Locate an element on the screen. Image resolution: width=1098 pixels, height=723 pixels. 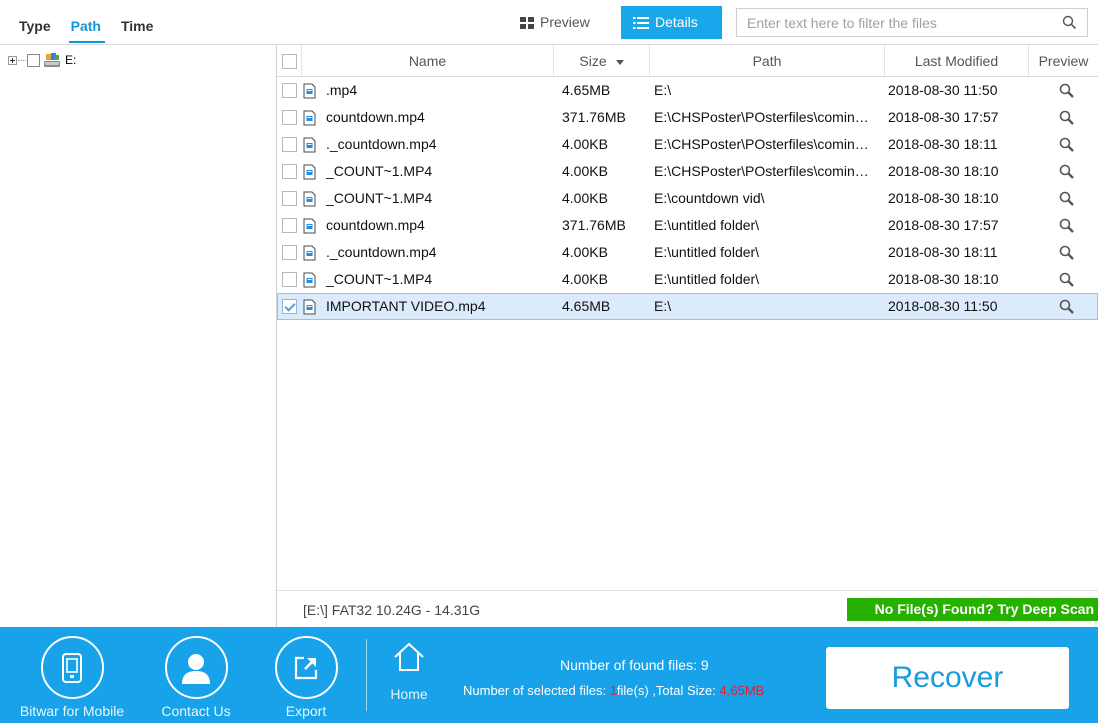
recover-button: Recover is located at coordinates (947, 678).